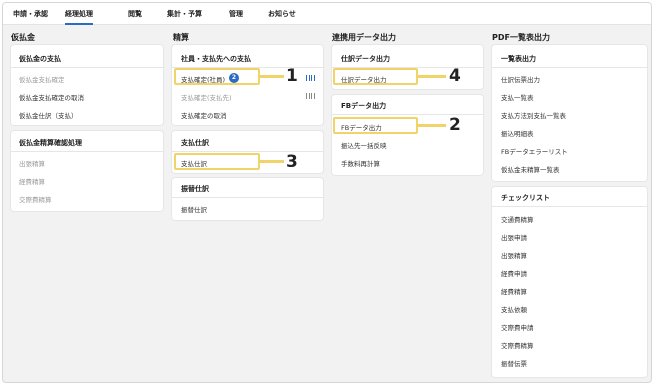 The height and width of the screenshot is (385, 654). What do you see at coordinates (514, 291) in the screenshot?
I see `link-checklist-expense-settlement: 経費精算` at bounding box center [514, 291].